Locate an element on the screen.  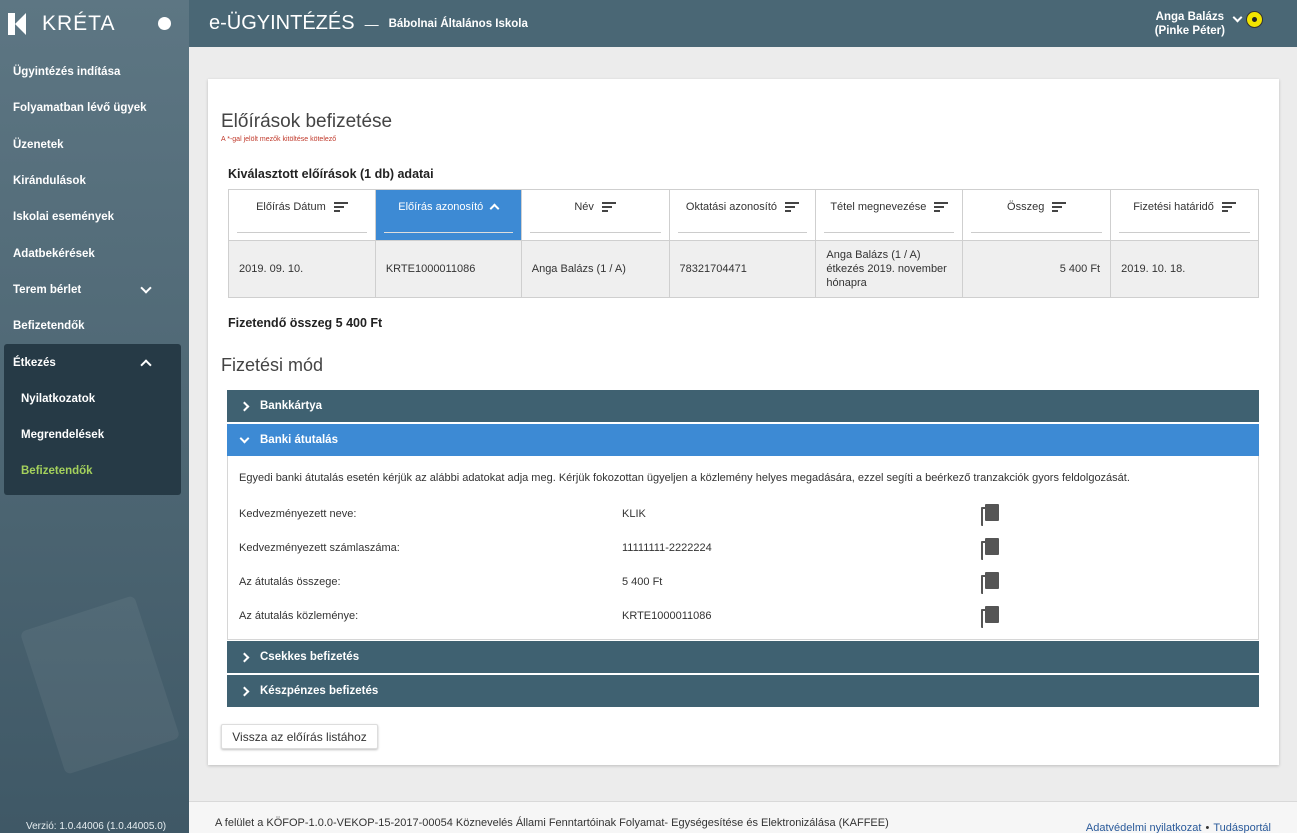
accordion-label: Csekkes befizetés is located at coordinates (310, 657).